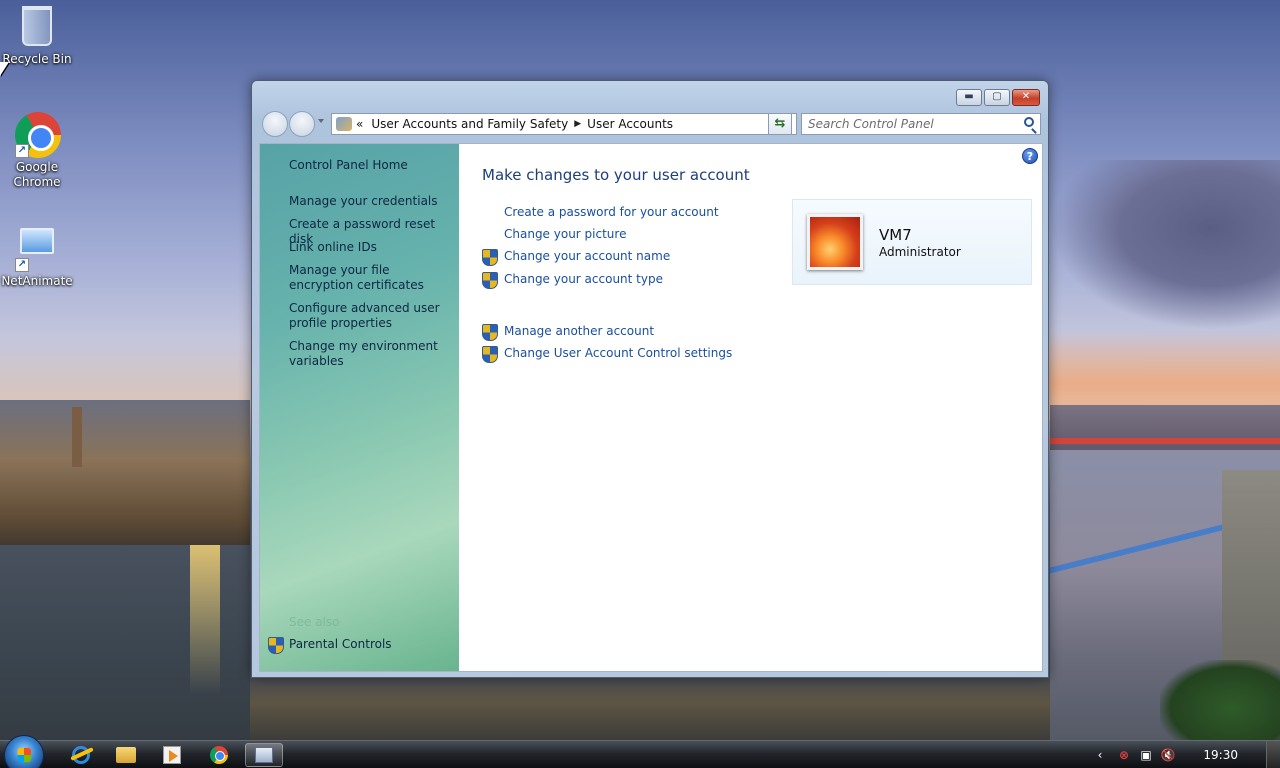 The width and height of the screenshot is (1280, 768). I want to click on task-change-account-type: Change your account type, so click(583, 279).